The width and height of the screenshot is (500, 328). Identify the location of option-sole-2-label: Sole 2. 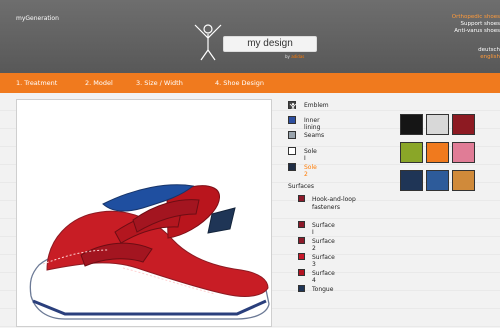
(310, 171).